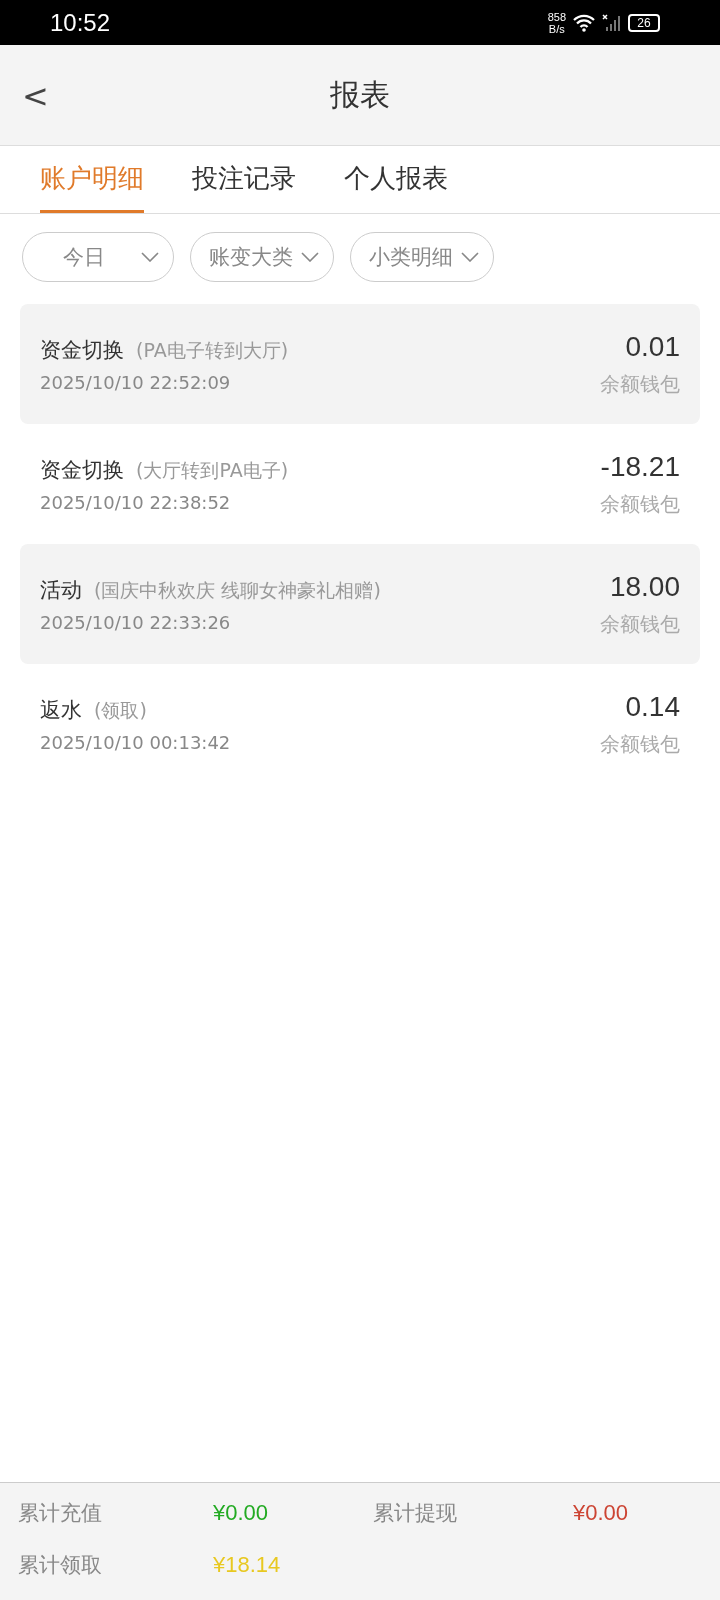 The height and width of the screenshot is (1600, 720). What do you see at coordinates (98, 257) in the screenshot?
I see `filter-dropdown: 今日` at bounding box center [98, 257].